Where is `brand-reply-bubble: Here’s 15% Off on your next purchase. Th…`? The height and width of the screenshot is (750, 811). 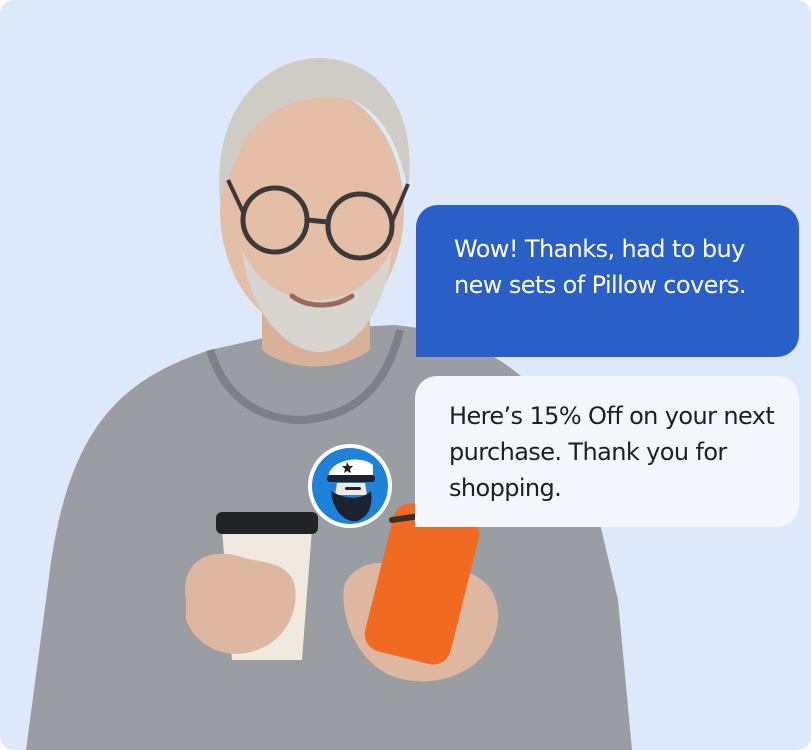 brand-reply-bubble: Here’s 15% Off on your next purchase. Th… is located at coordinates (607, 451).